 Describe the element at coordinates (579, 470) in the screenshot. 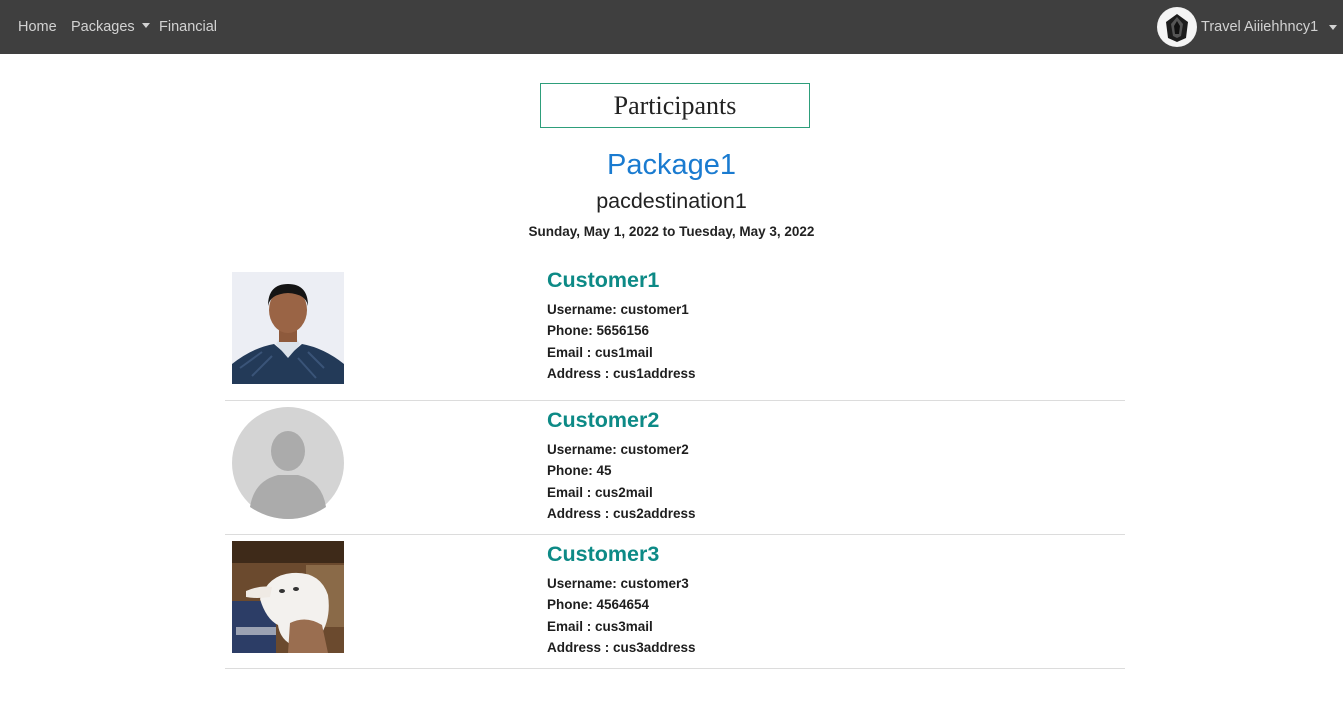

I see `customer-phone: Phone: 45` at that location.